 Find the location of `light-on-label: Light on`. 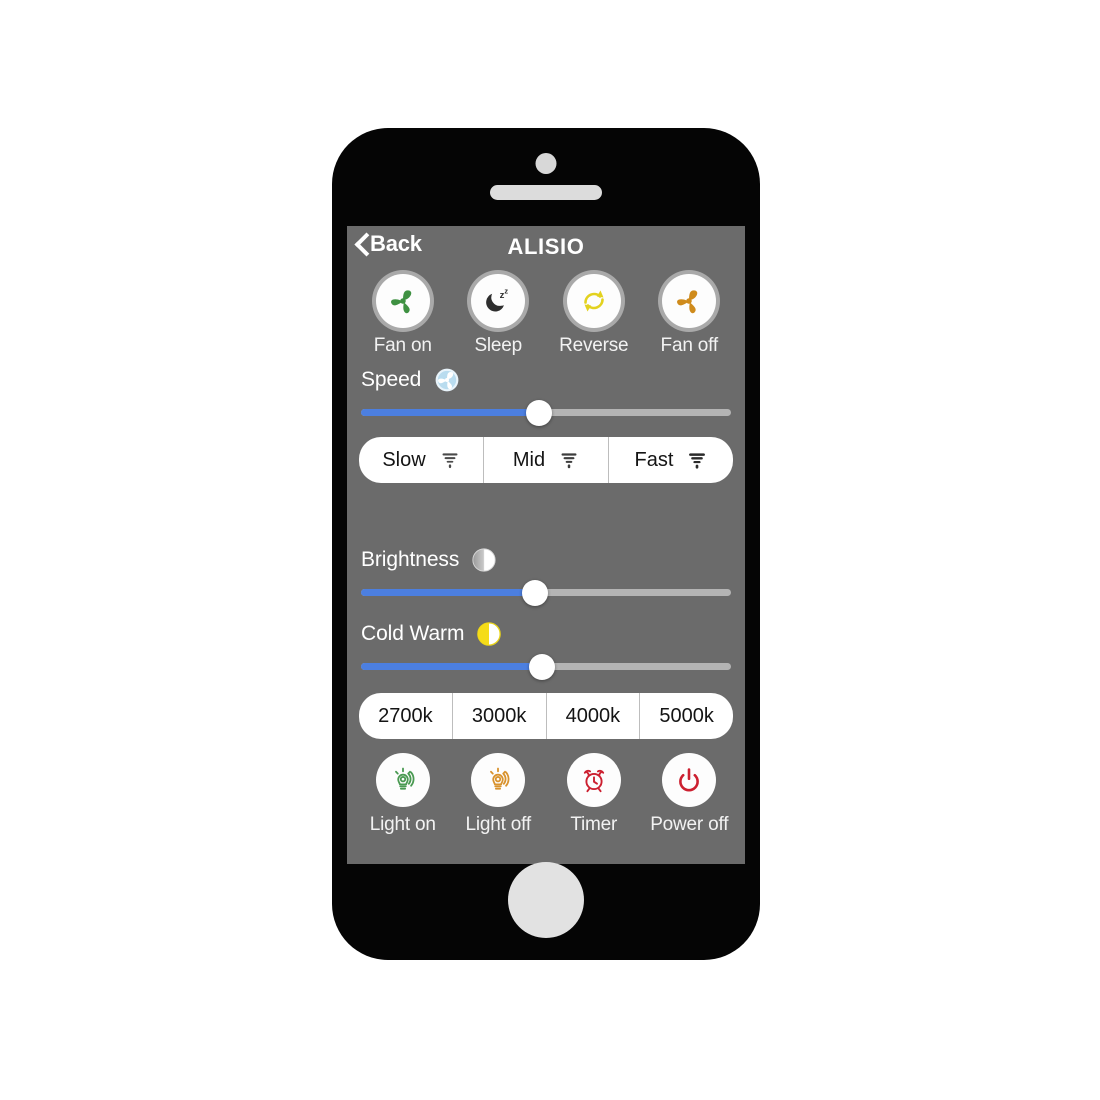

light-on-label: Light on is located at coordinates (402, 824).